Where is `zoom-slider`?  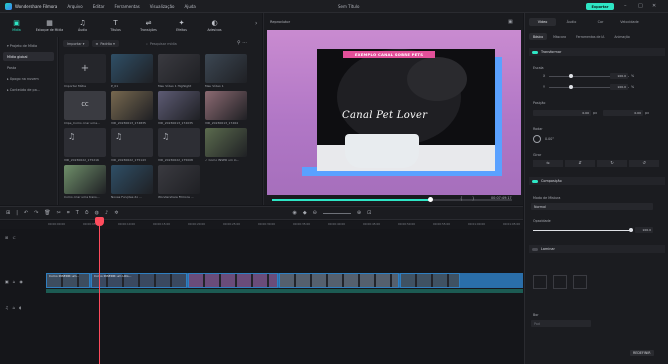 zoom-slider is located at coordinates (336, 213).